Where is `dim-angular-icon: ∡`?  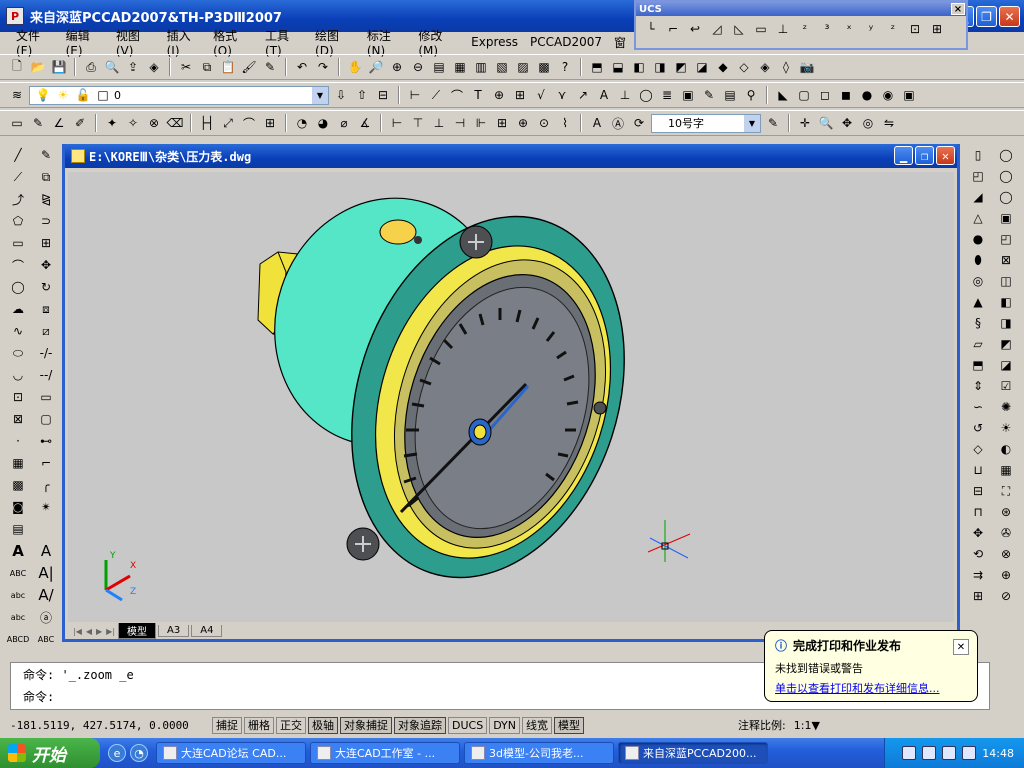
dim-angular-icon: ∡ is located at coordinates (365, 123).